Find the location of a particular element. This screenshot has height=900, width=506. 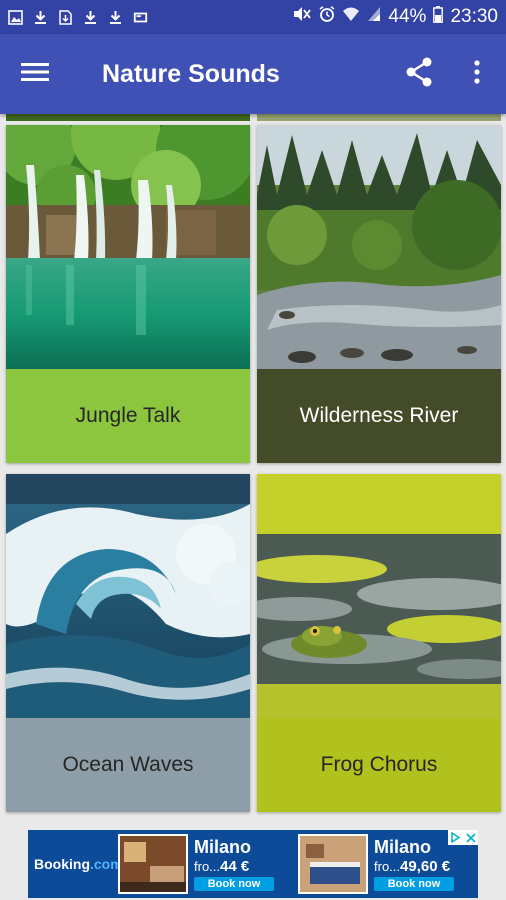

more-vert-icon is located at coordinates (477, 74).